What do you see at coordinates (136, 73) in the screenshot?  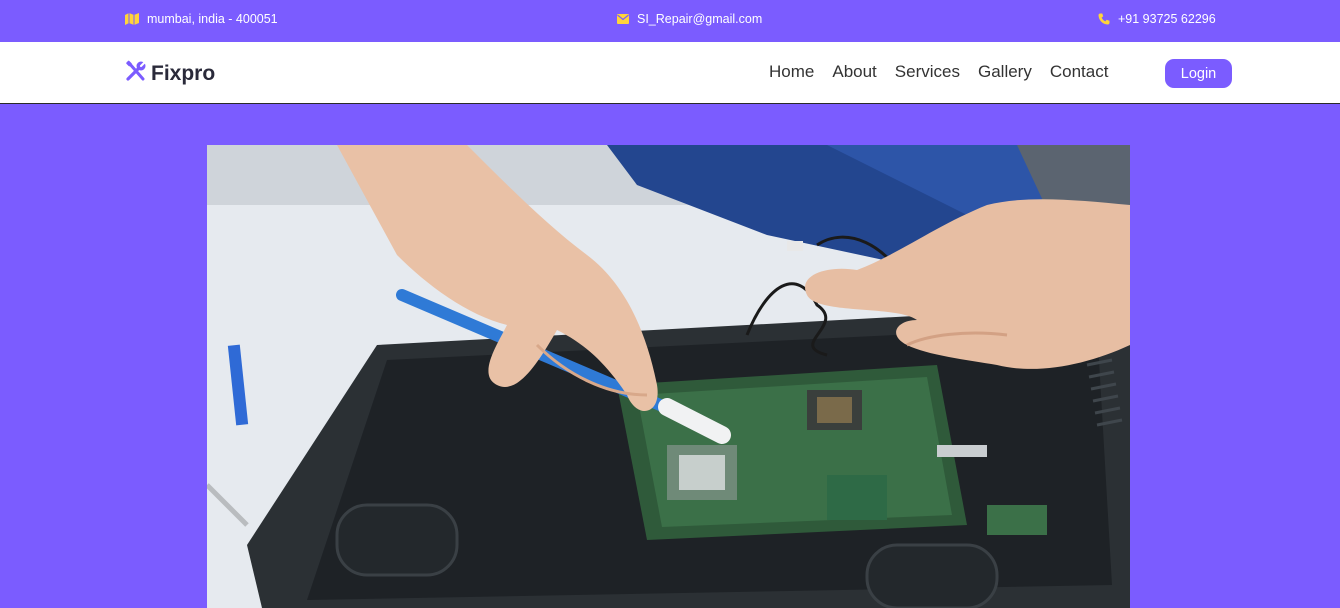 I see `tools-icon` at bounding box center [136, 73].